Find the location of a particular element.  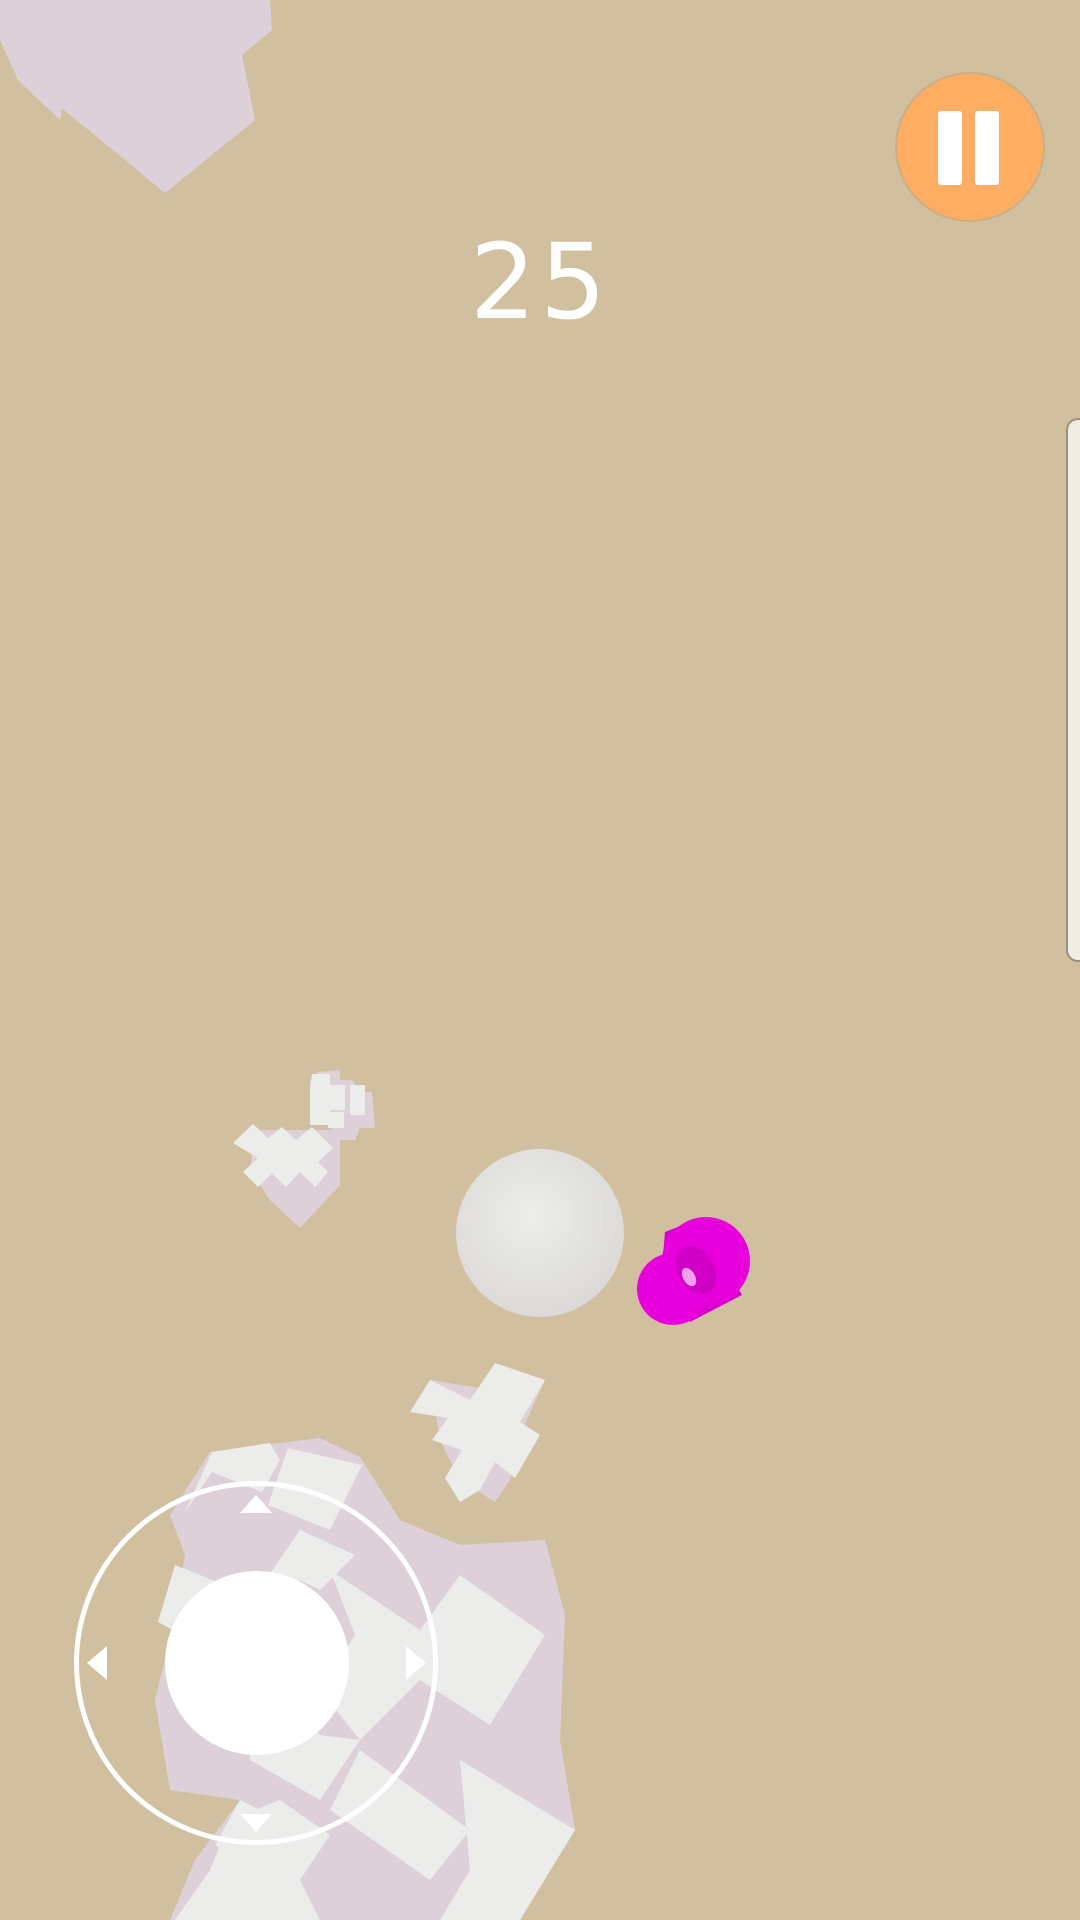

rock-top-left is located at coordinates (136, 96).